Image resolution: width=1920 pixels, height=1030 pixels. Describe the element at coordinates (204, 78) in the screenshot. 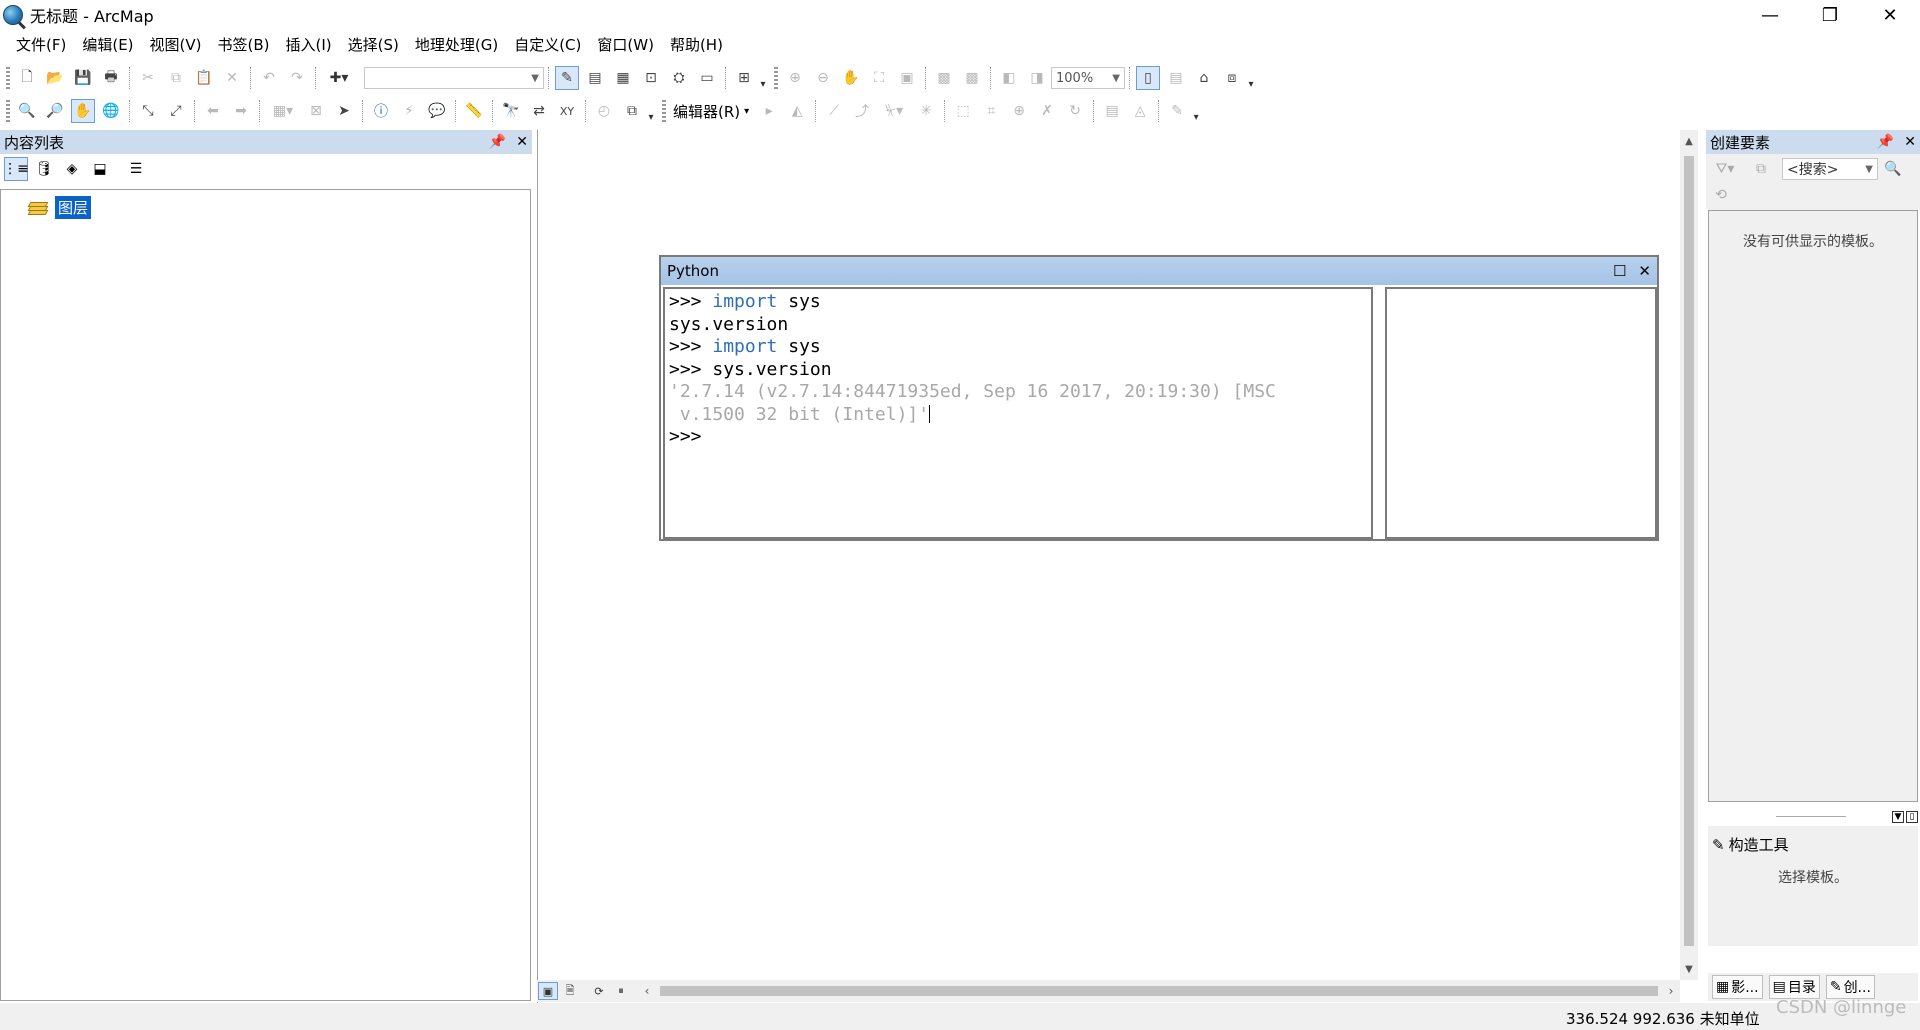

I see `paste-icon: 📋` at that location.